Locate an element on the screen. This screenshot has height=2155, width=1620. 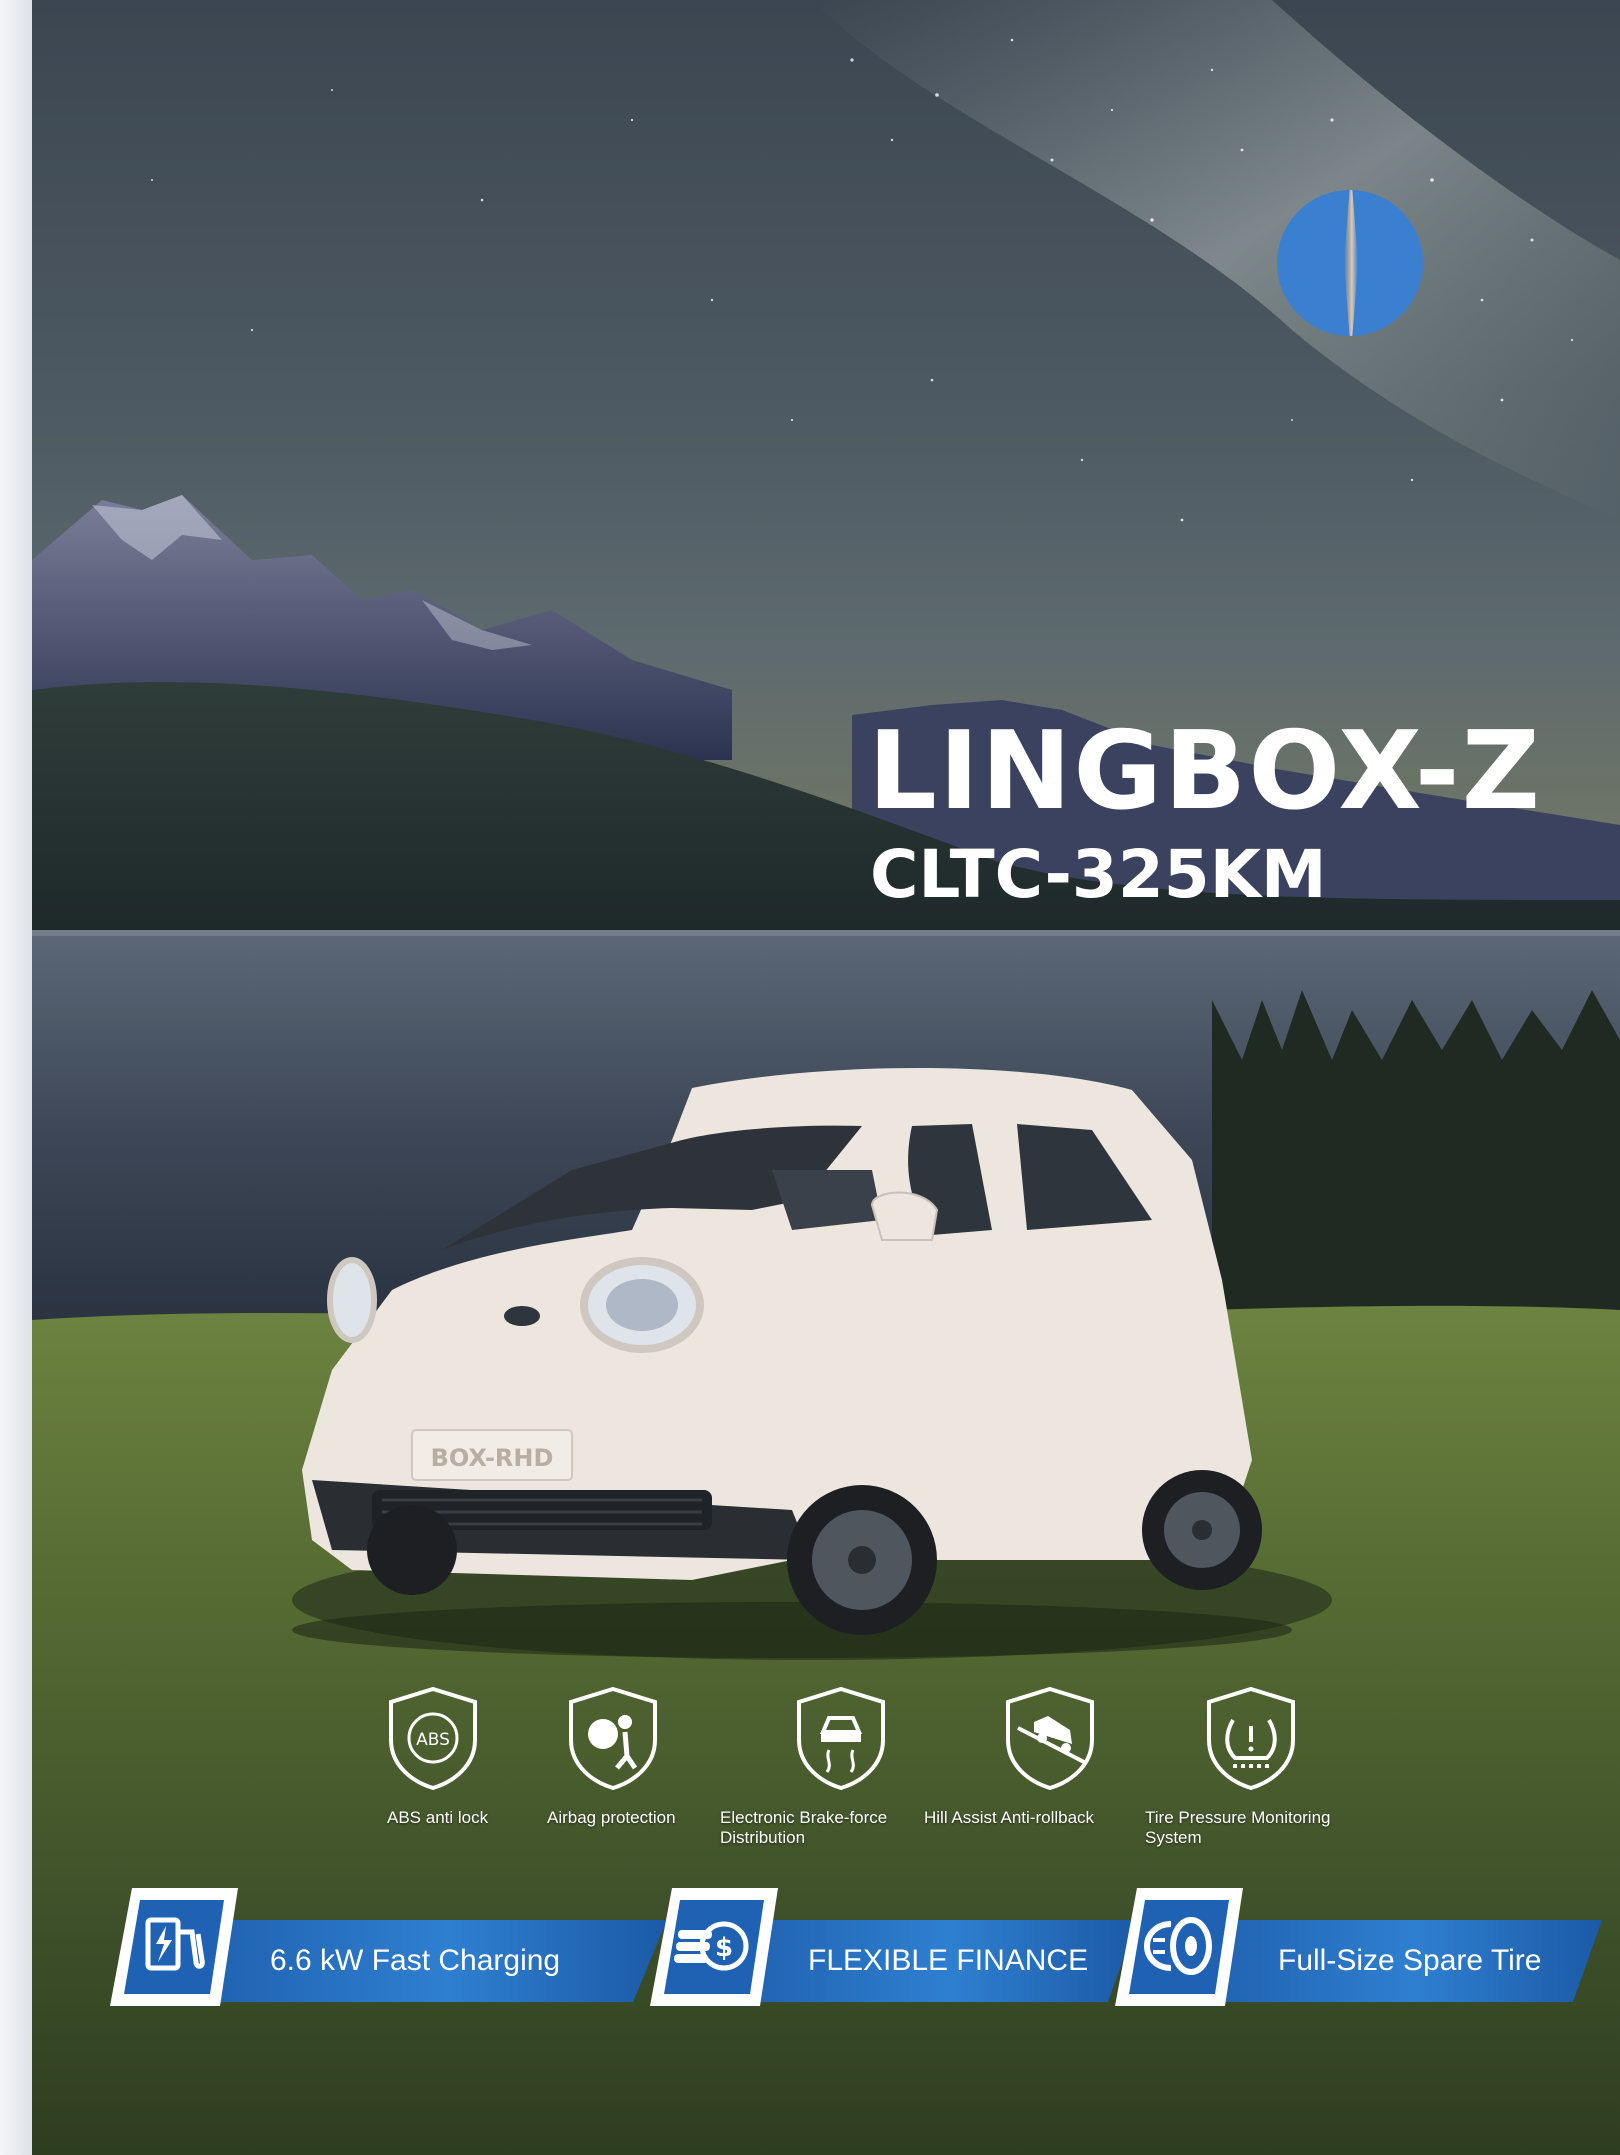
feature-airbag: Airbag protection is located at coordinates (647, 1771).